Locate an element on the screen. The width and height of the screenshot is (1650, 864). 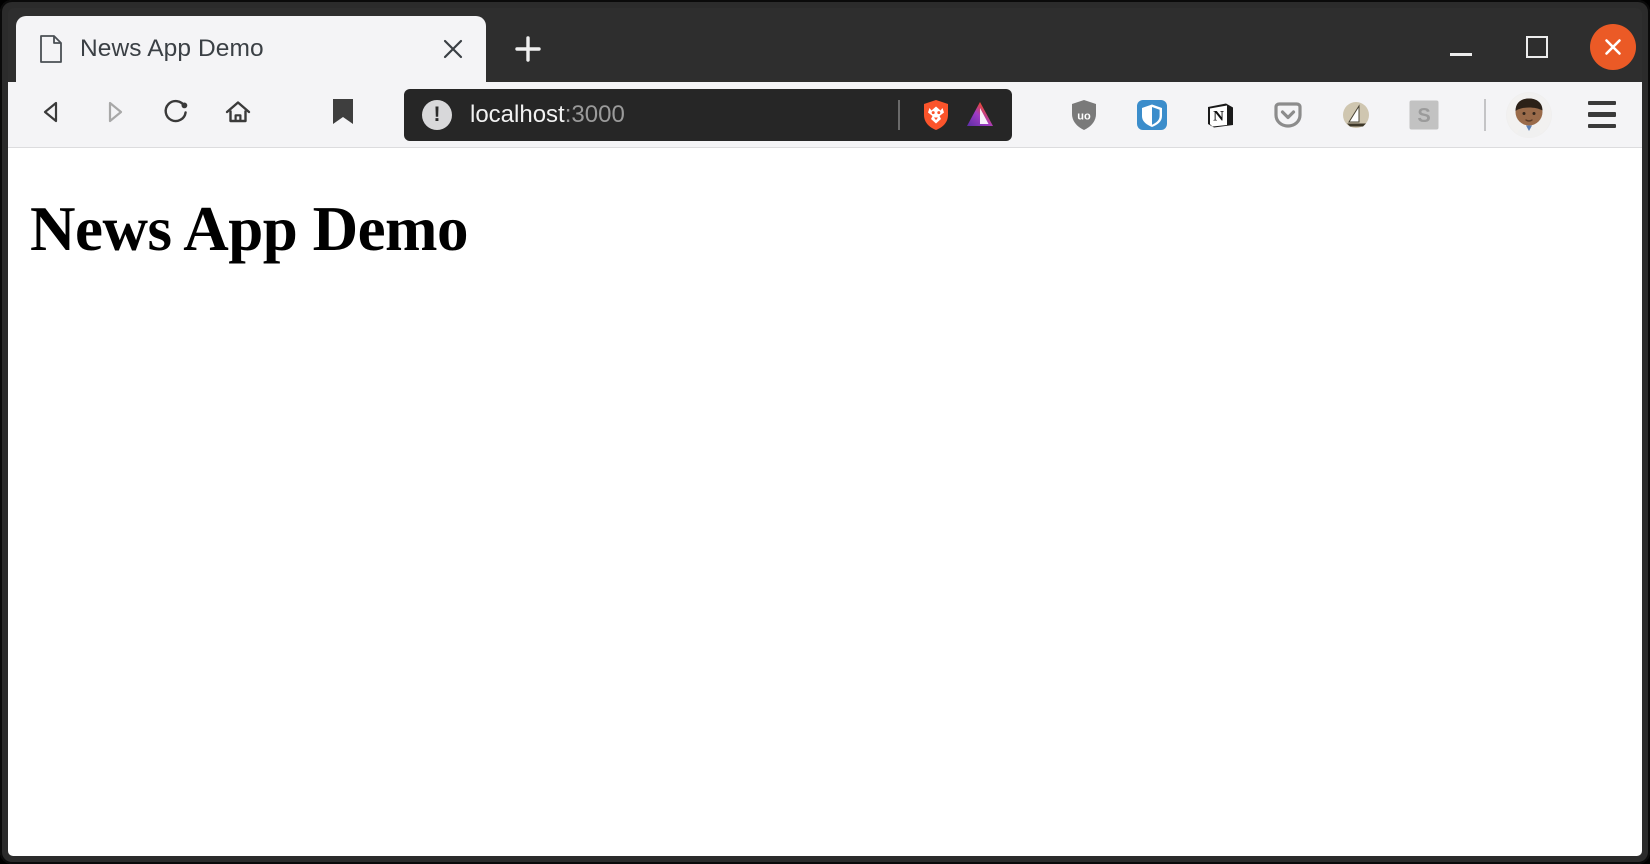
not-secure-glyph: ! is located at coordinates (437, 114).